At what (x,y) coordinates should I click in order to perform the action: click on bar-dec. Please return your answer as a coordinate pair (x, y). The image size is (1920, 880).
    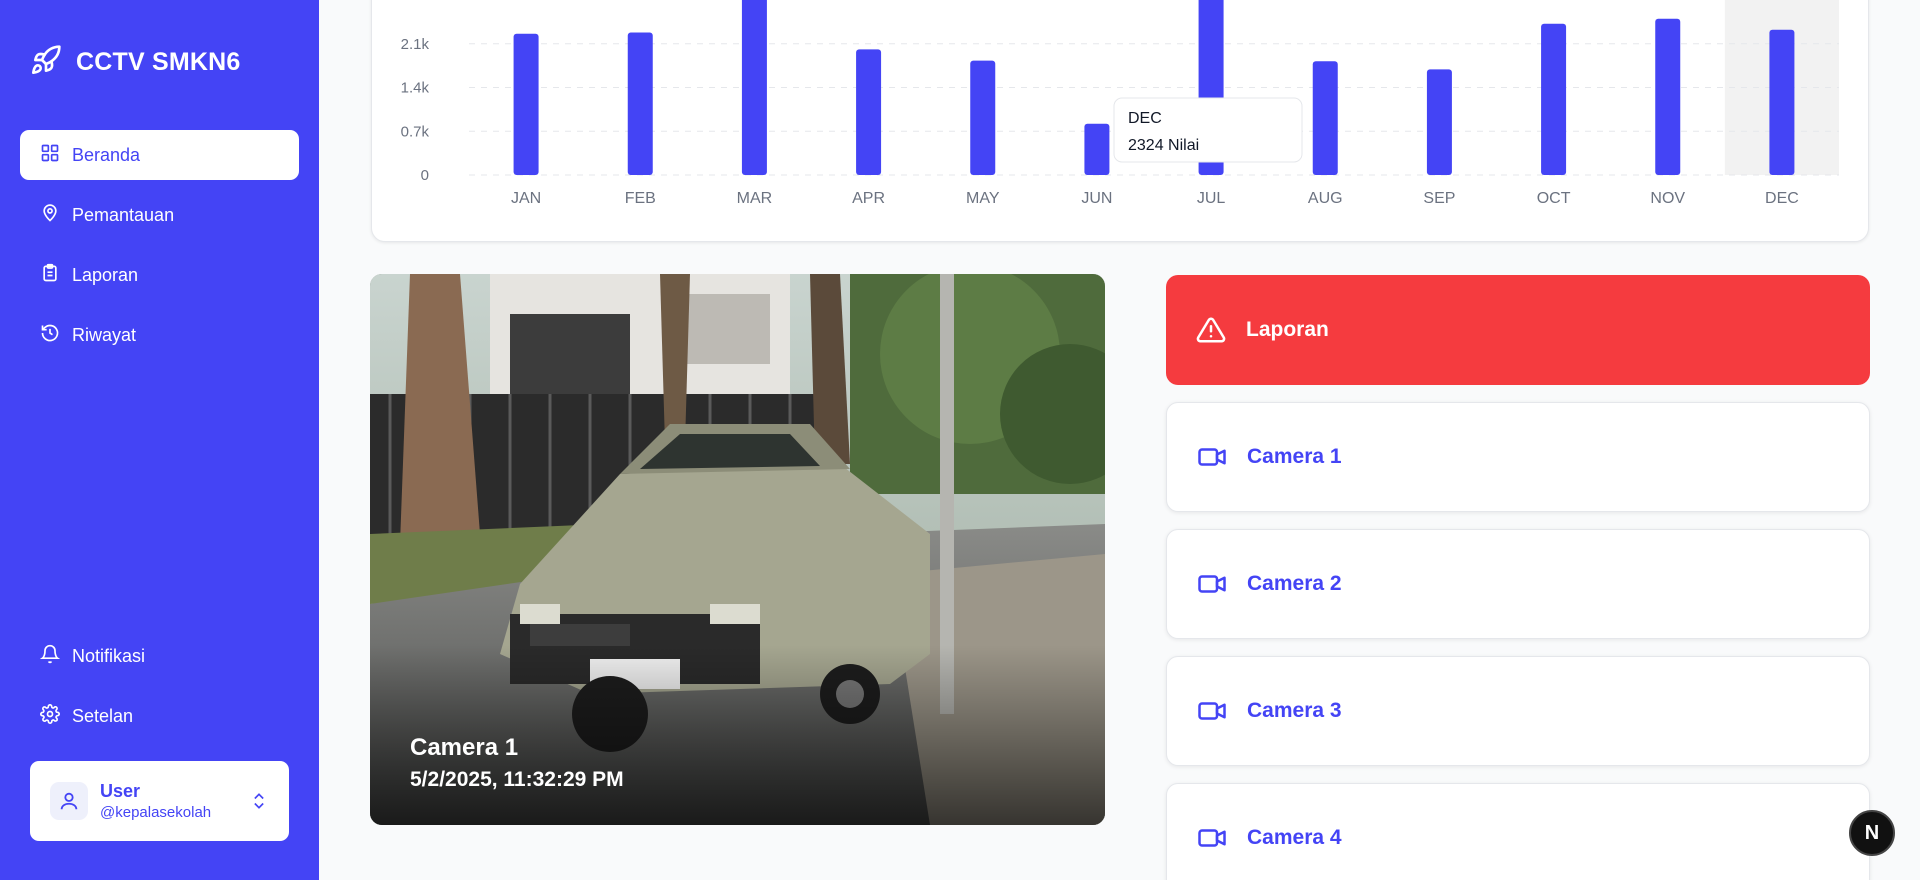
    Looking at the image, I should click on (1782, 102).